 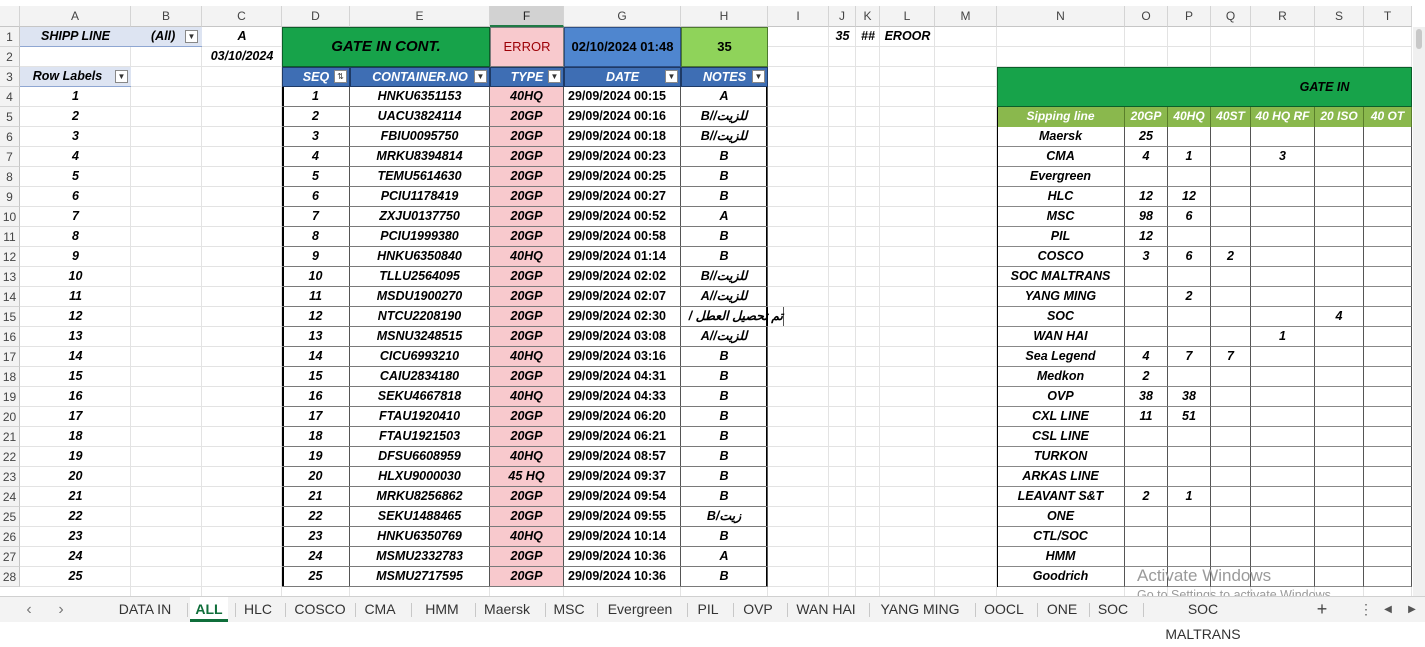 I want to click on table-cell-seq: 25, so click(x=316, y=576).